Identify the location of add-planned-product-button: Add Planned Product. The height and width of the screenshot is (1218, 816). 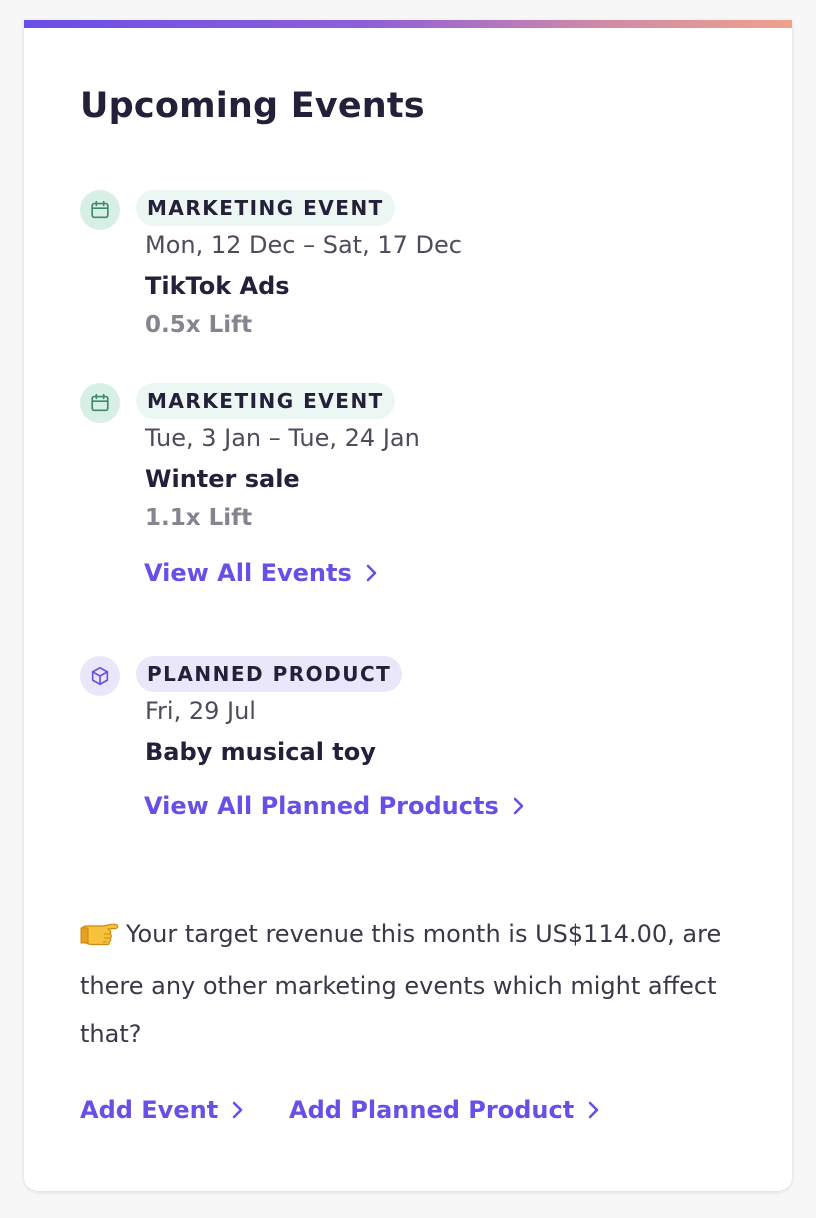
(444, 1110).